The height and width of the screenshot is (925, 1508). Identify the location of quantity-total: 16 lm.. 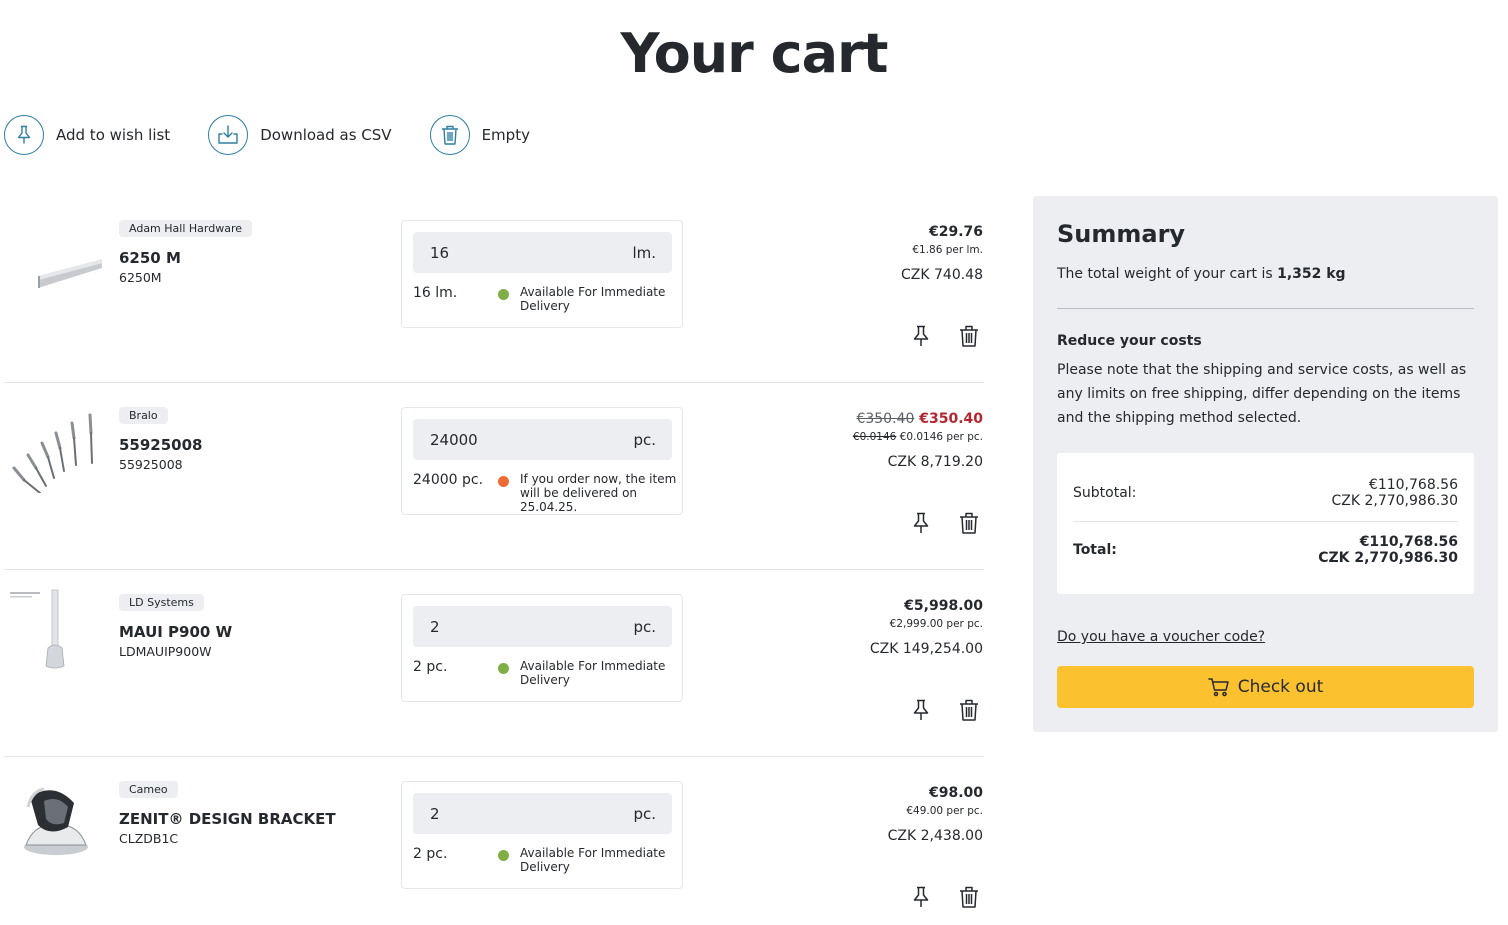
(435, 293).